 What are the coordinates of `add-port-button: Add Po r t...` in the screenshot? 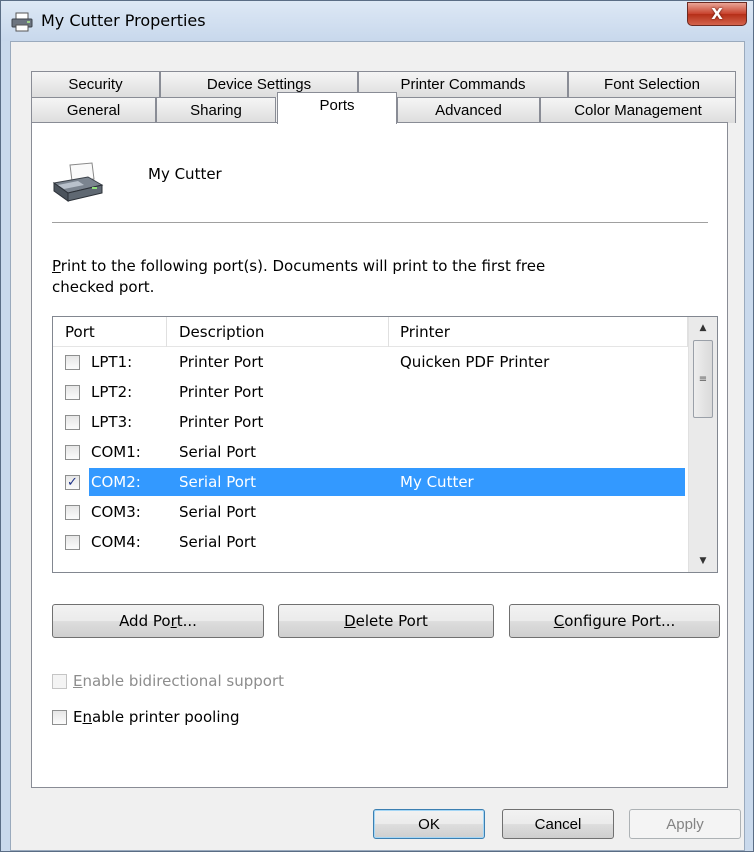 It's located at (158, 621).